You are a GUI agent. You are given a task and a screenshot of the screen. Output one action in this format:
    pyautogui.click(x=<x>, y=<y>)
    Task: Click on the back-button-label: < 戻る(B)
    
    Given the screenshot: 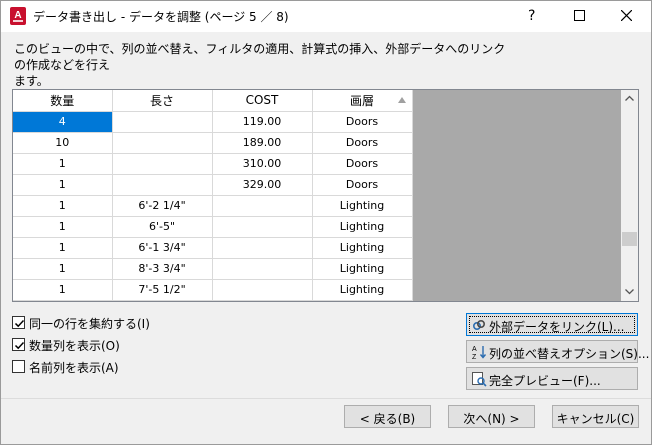 What is the action you would take?
    pyautogui.click(x=387, y=419)
    